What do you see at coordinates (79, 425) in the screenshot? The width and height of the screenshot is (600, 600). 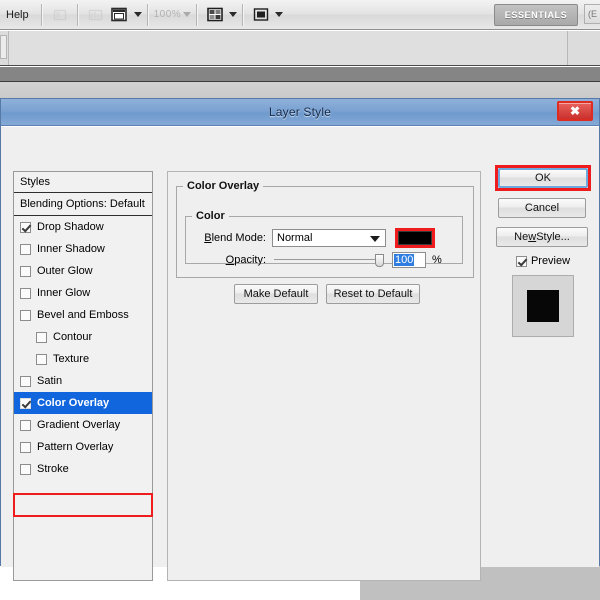 I see `style-item-label: Gradient Overlay` at bounding box center [79, 425].